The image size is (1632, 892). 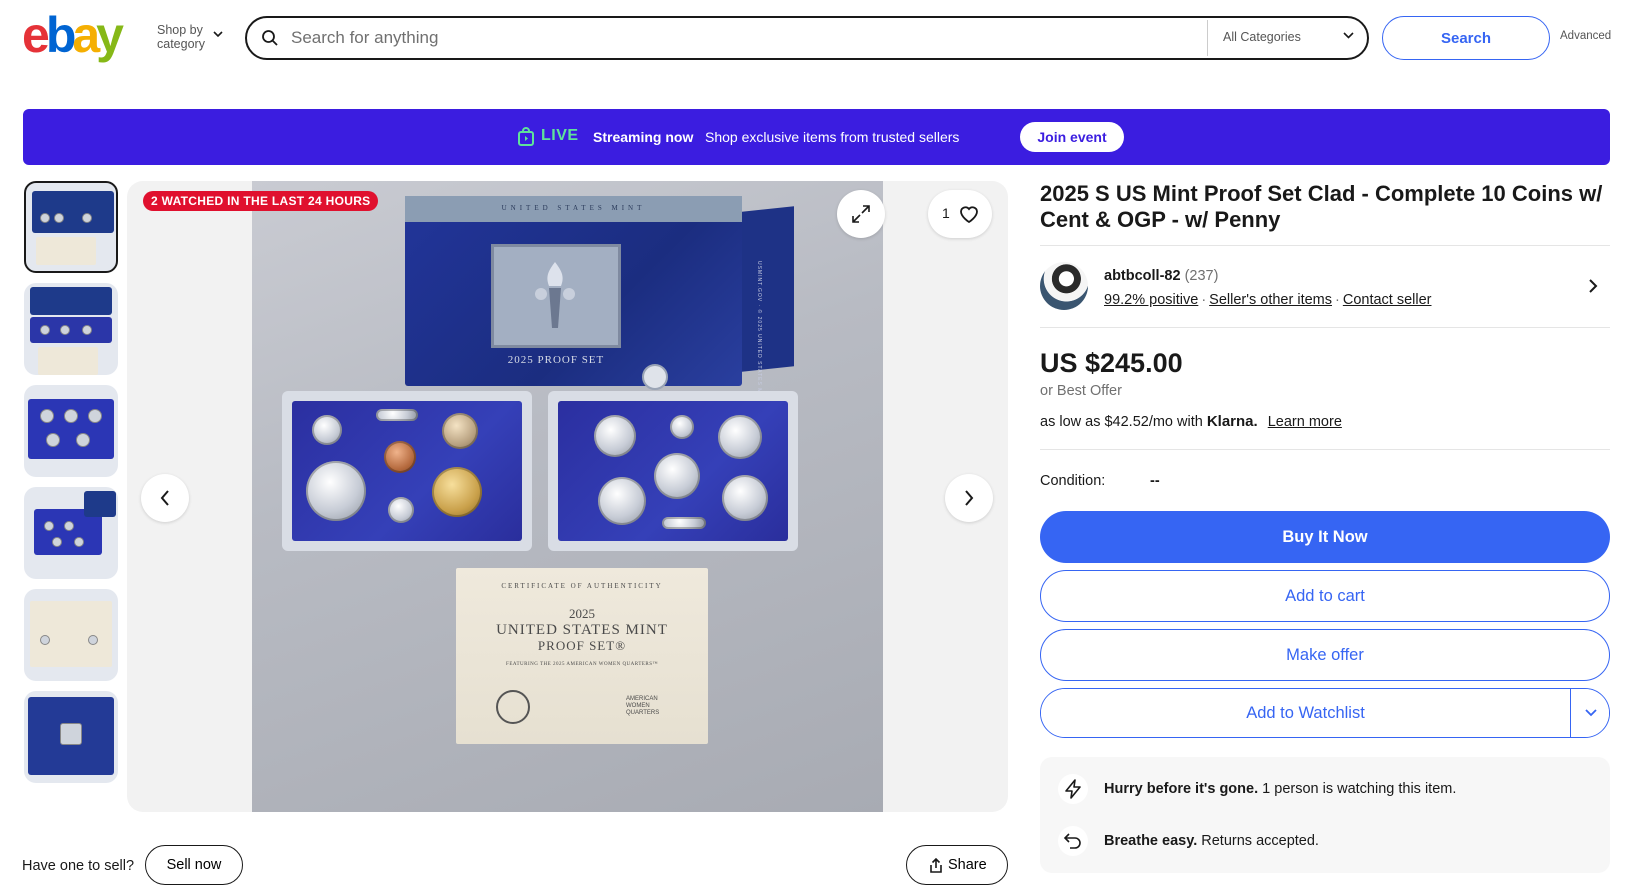 I want to click on heart-icon, so click(x=969, y=215).